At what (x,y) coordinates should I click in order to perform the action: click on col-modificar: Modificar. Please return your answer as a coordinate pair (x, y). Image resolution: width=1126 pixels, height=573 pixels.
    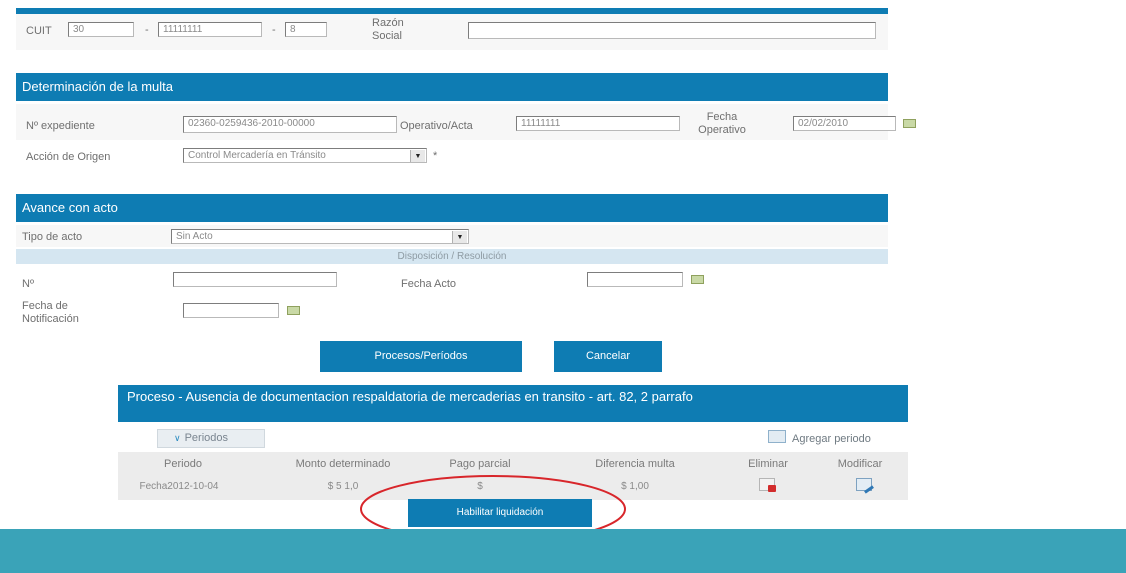
    Looking at the image, I should click on (860, 464).